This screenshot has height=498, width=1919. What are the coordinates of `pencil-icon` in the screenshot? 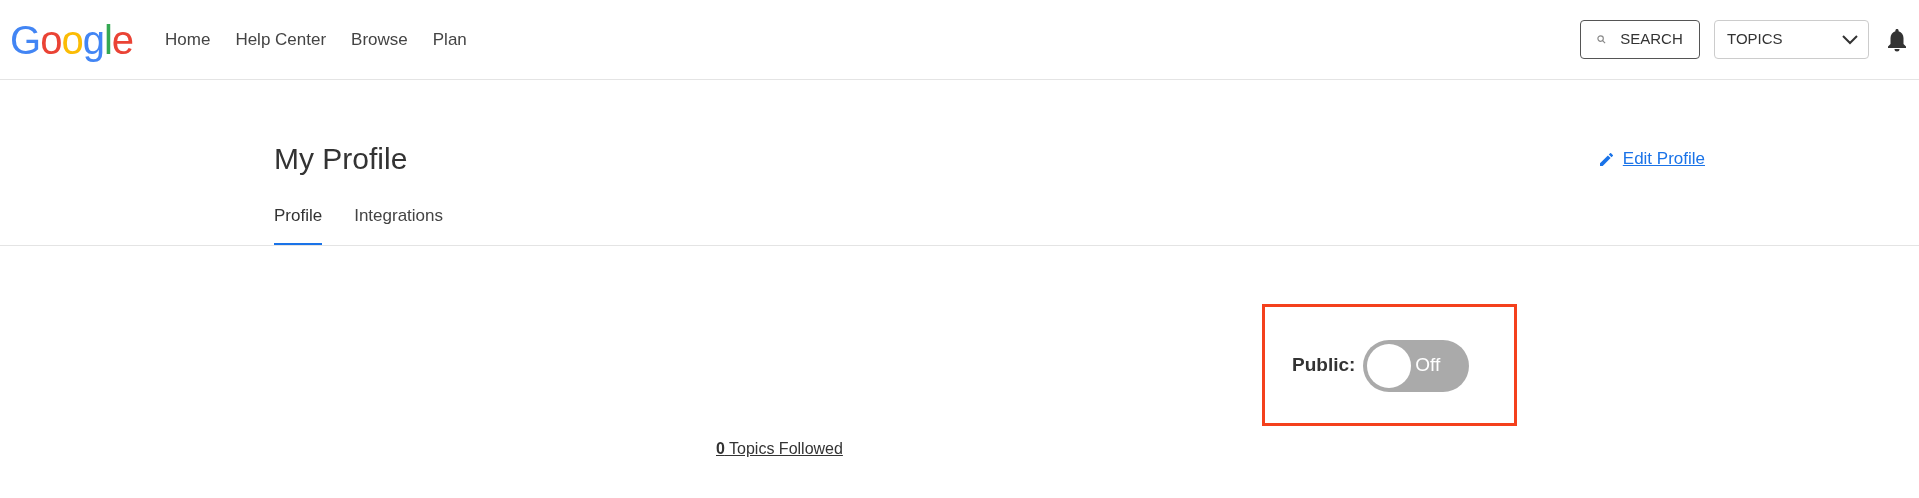 It's located at (1606, 159).